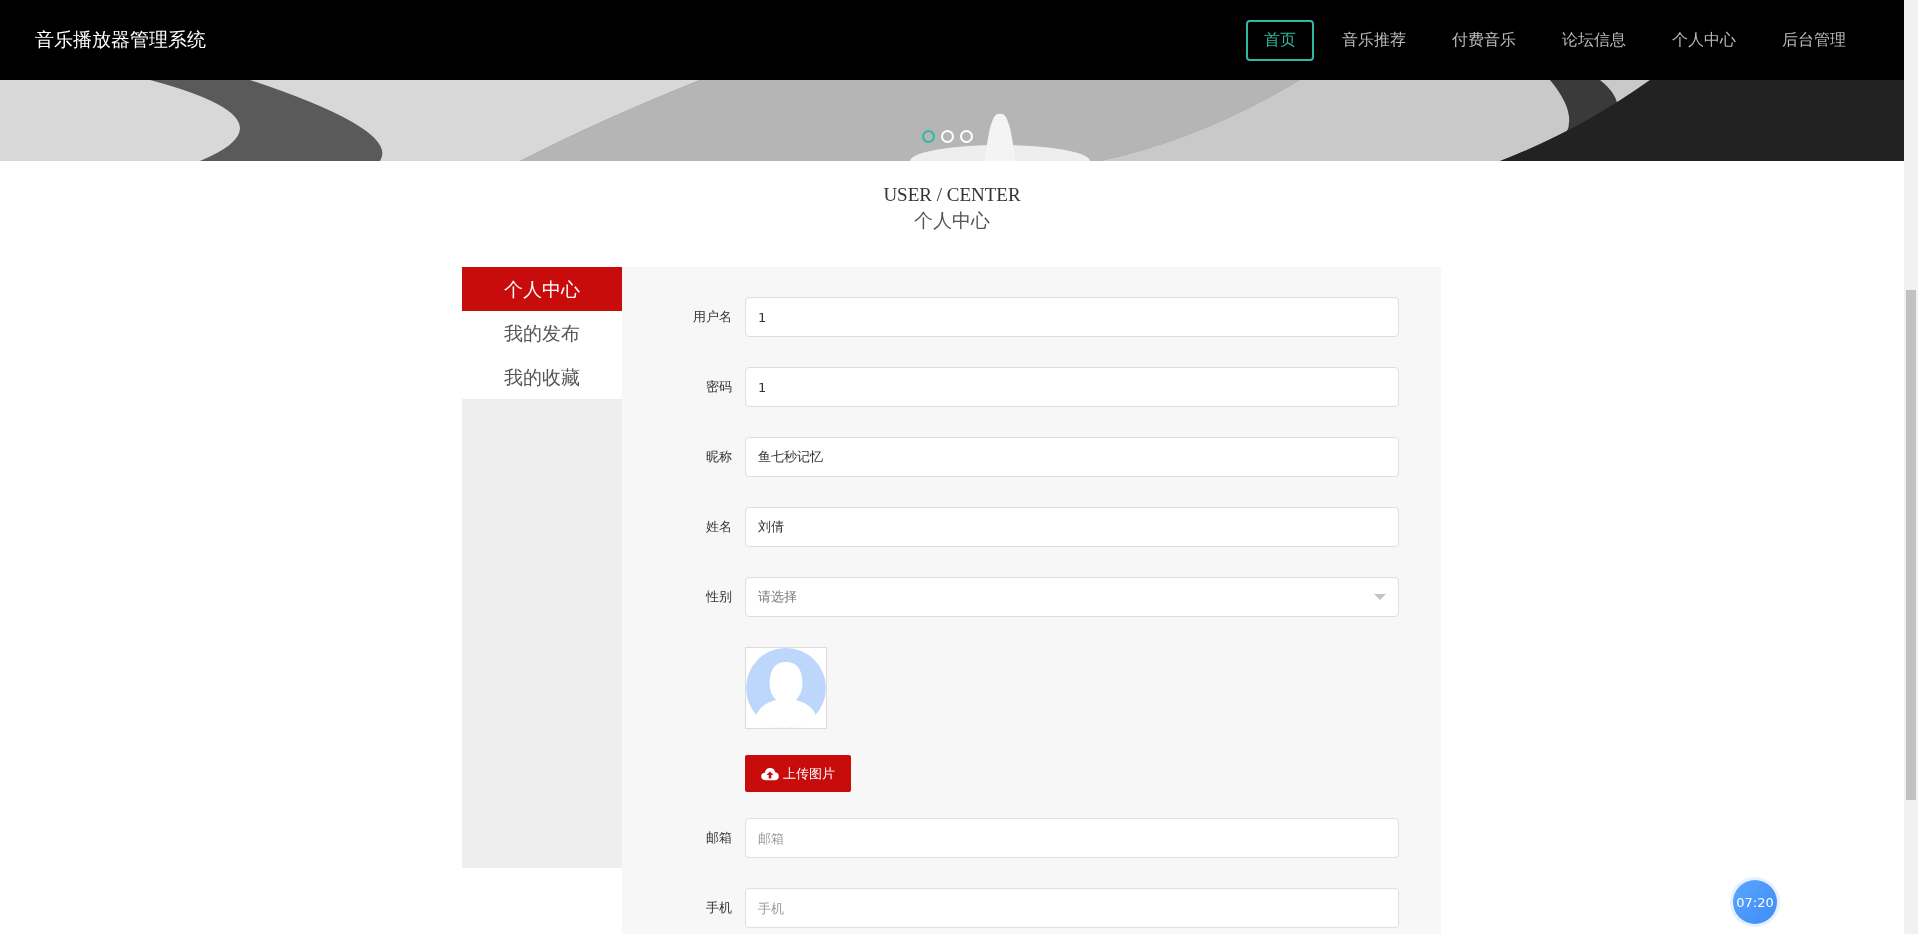 The width and height of the screenshot is (1918, 934). Describe the element at coordinates (719, 527) in the screenshot. I see `field-label: 姓名` at that location.